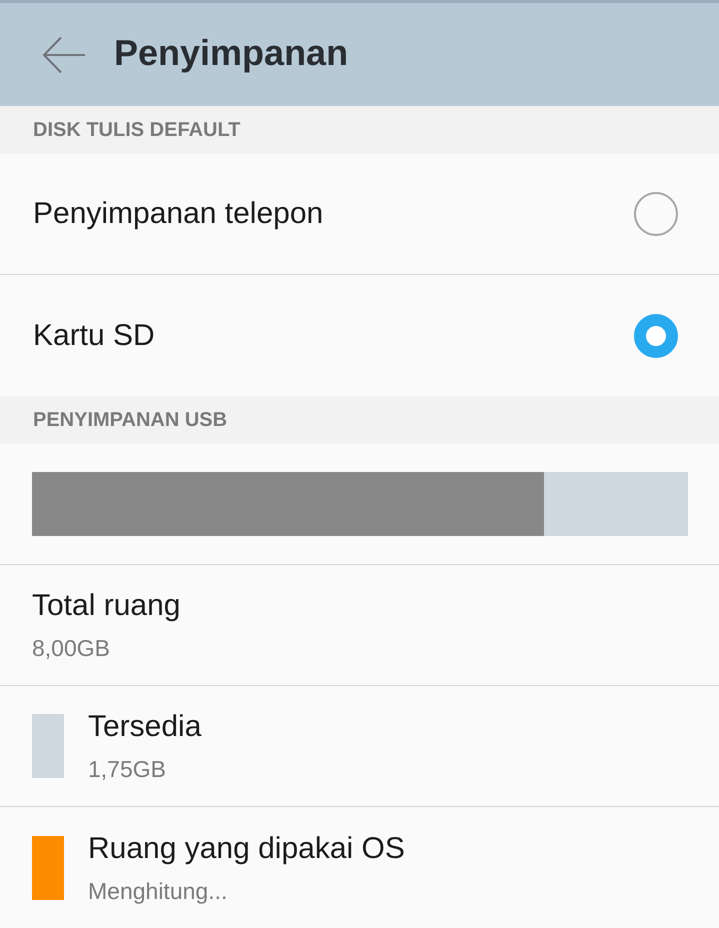 The height and width of the screenshot is (928, 719). What do you see at coordinates (93, 335) in the screenshot?
I see `option-label: Kartu SD` at bounding box center [93, 335].